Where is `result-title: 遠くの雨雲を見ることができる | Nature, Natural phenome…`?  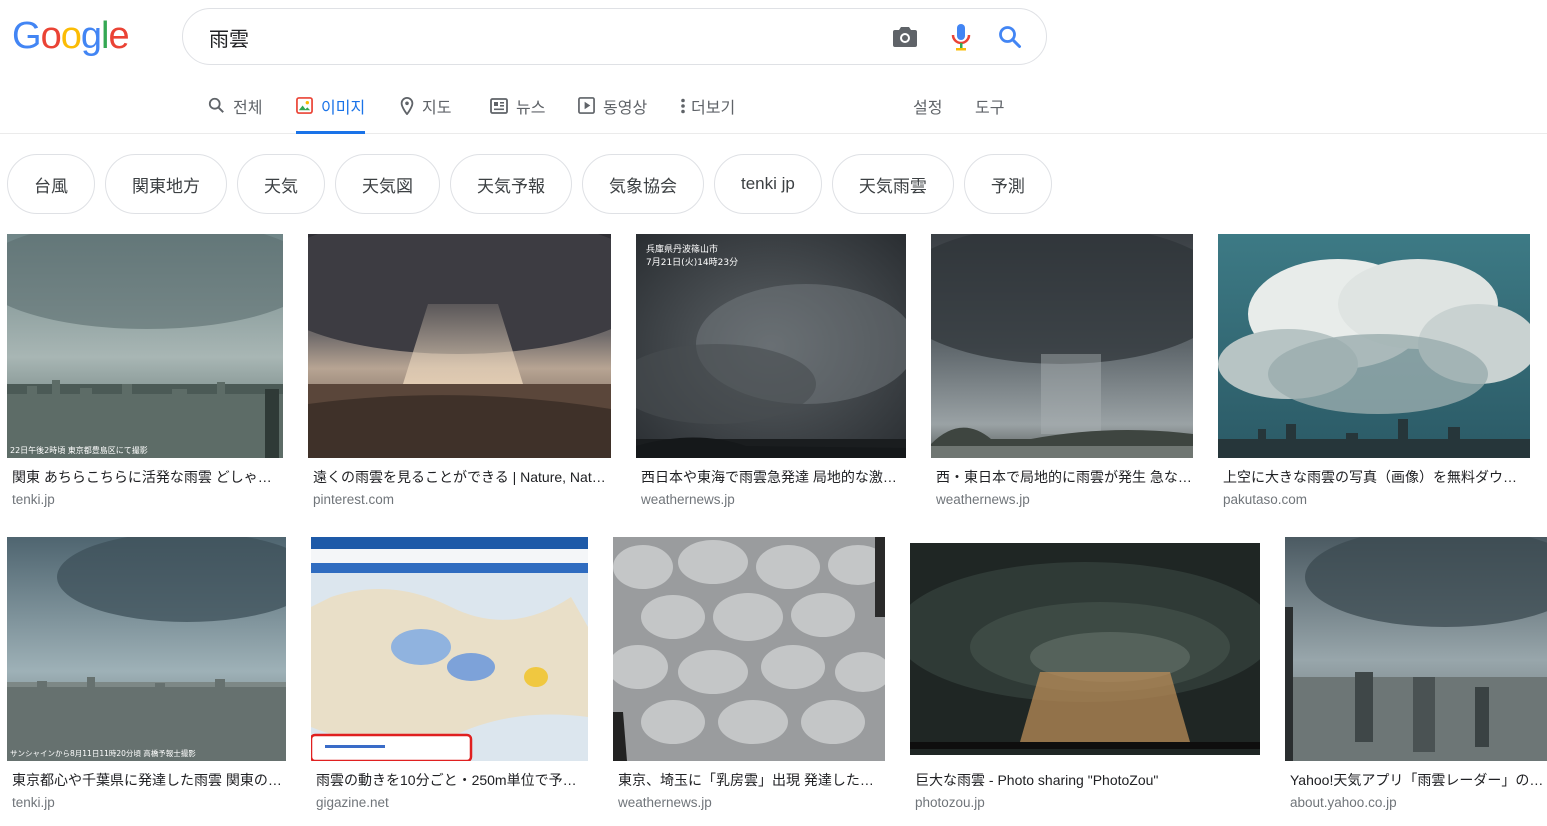 result-title: 遠くの雨雲を見ることができる | Nature, Natural phenome… is located at coordinates (459, 477).